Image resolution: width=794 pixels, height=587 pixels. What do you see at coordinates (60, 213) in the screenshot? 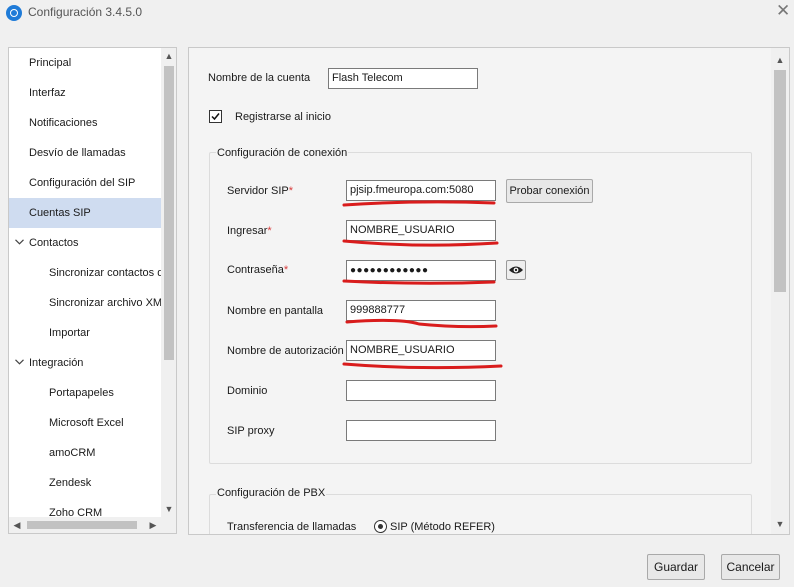
I see `nav-item-label: Cuentas SIP` at bounding box center [60, 213].